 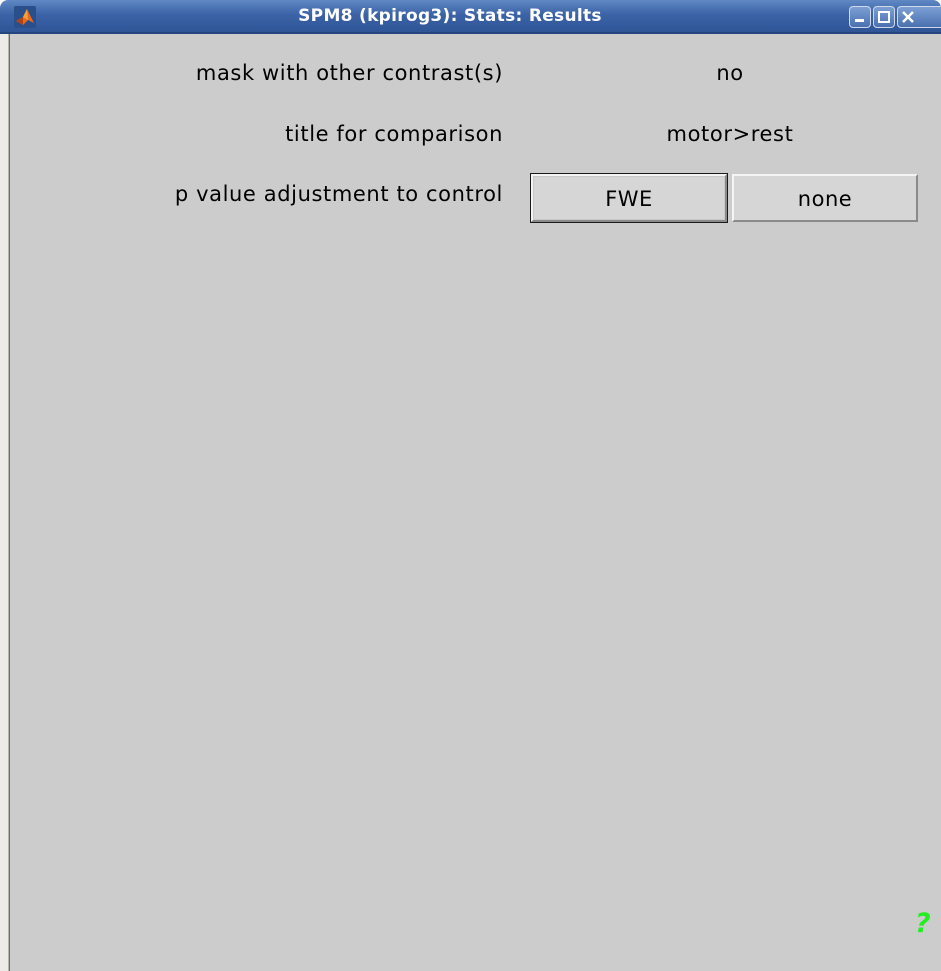 I want to click on comparison-title-label: title for comparison, so click(x=394, y=134).